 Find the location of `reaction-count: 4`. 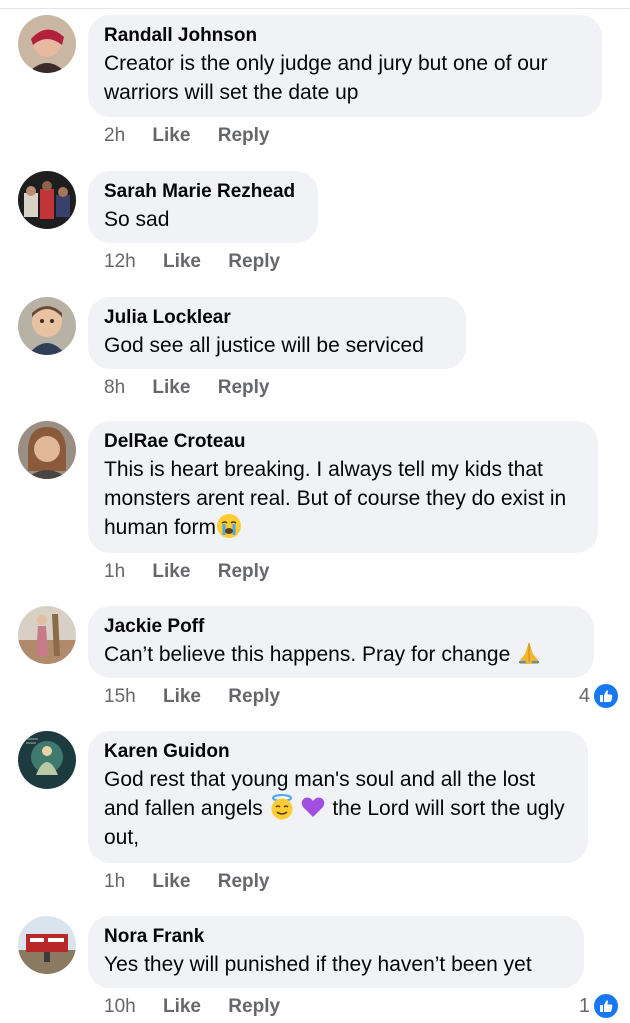

reaction-count: 4 is located at coordinates (584, 695).